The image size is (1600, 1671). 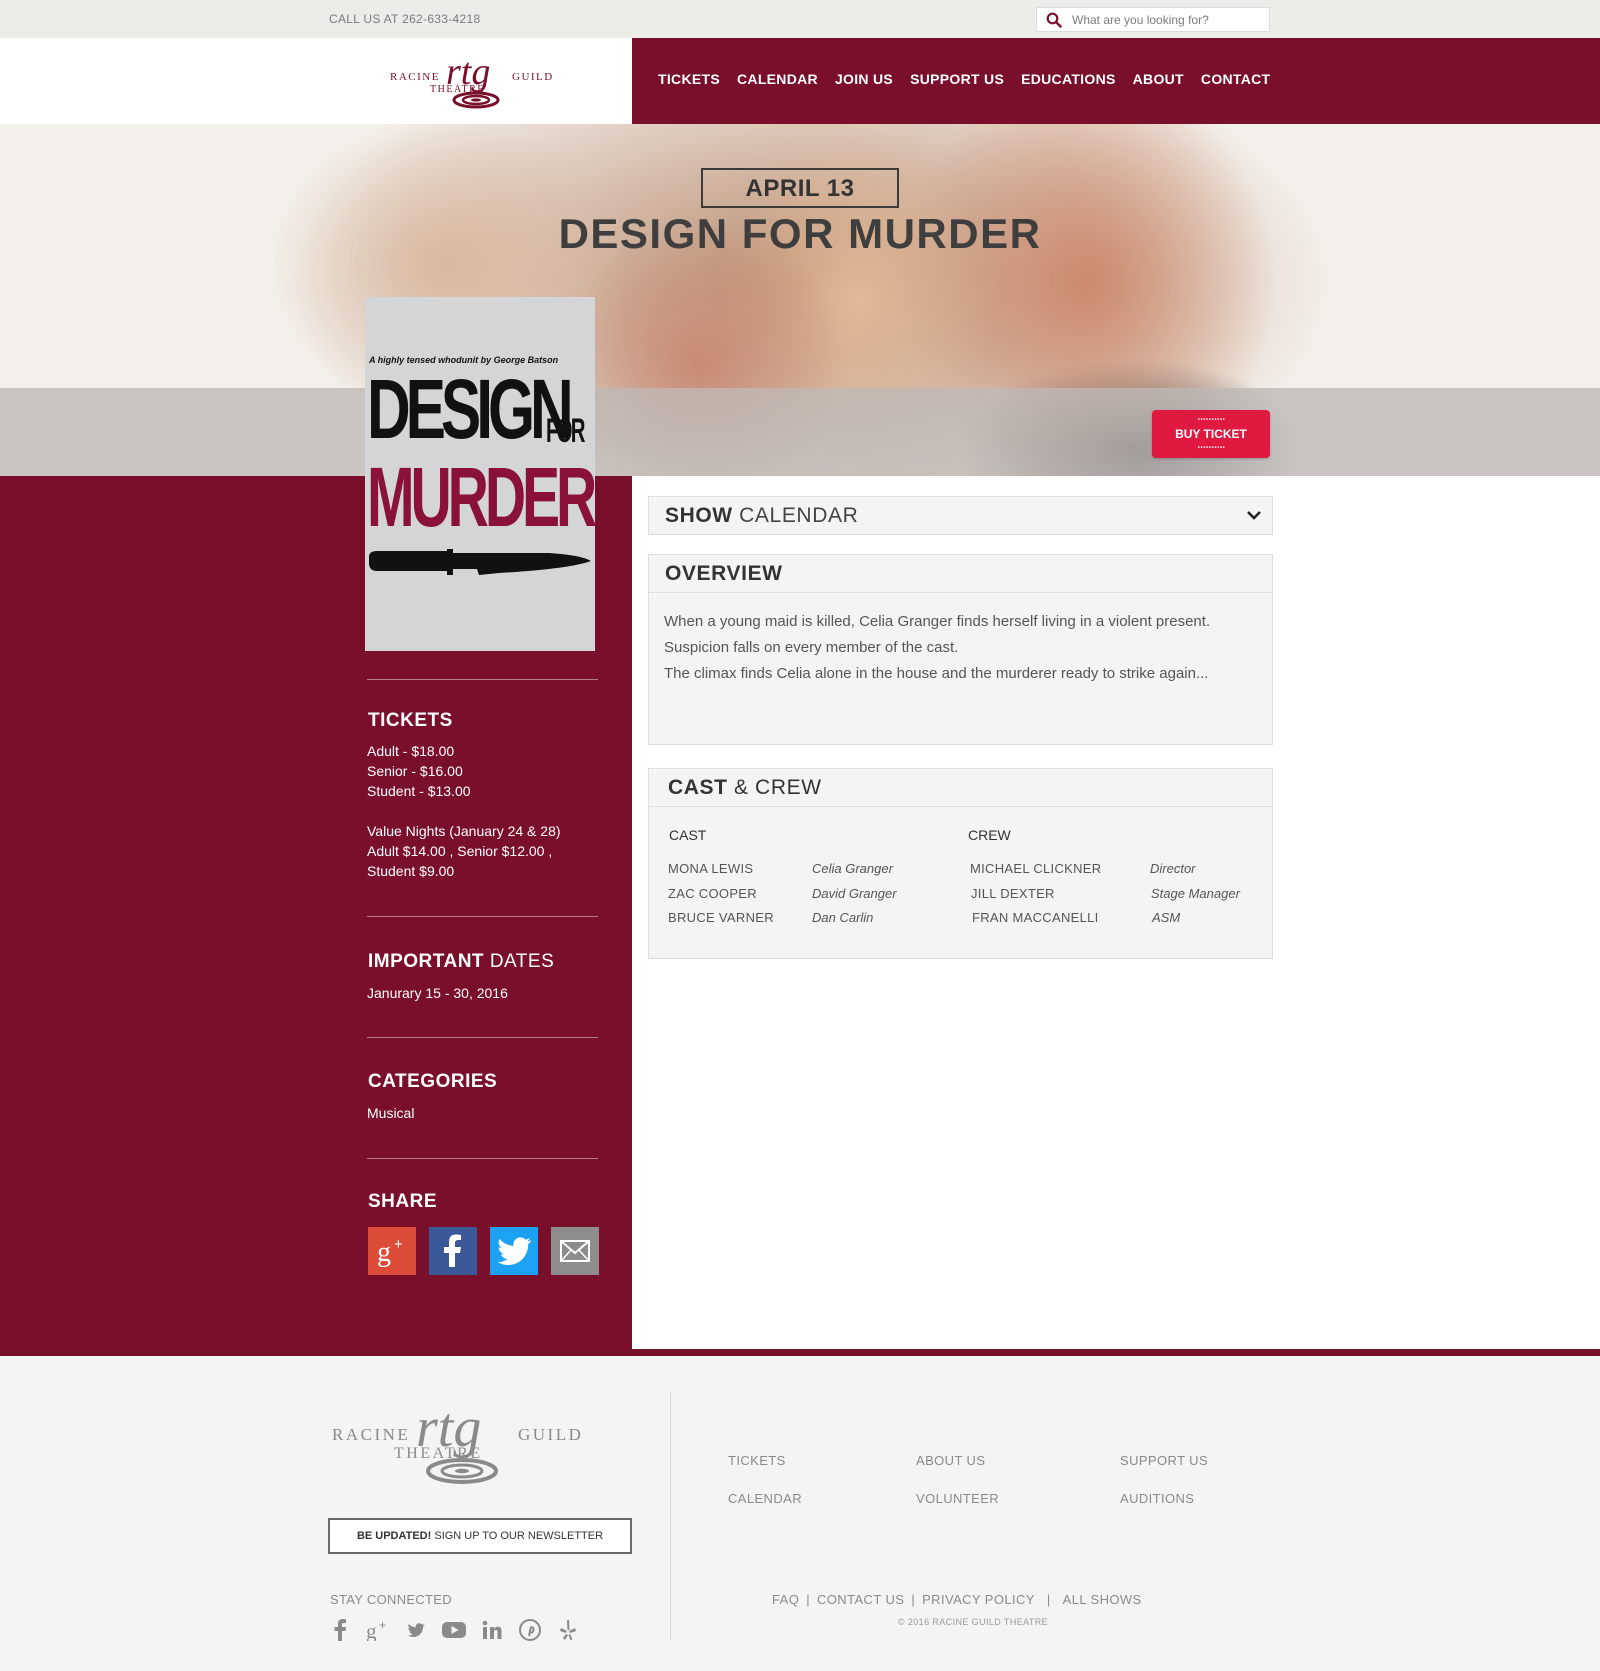 I want to click on facebook-icon, so click(x=452, y=1250).